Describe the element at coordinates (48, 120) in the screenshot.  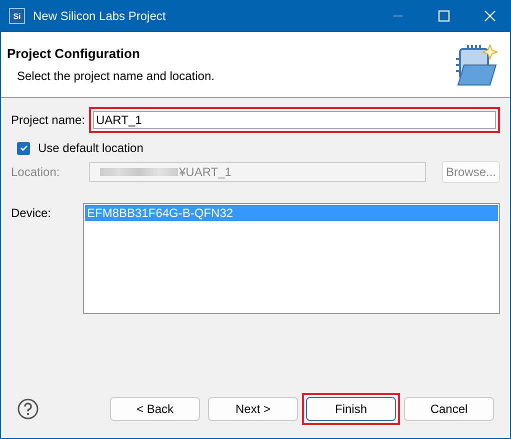
I see `field-label: Project name:` at that location.